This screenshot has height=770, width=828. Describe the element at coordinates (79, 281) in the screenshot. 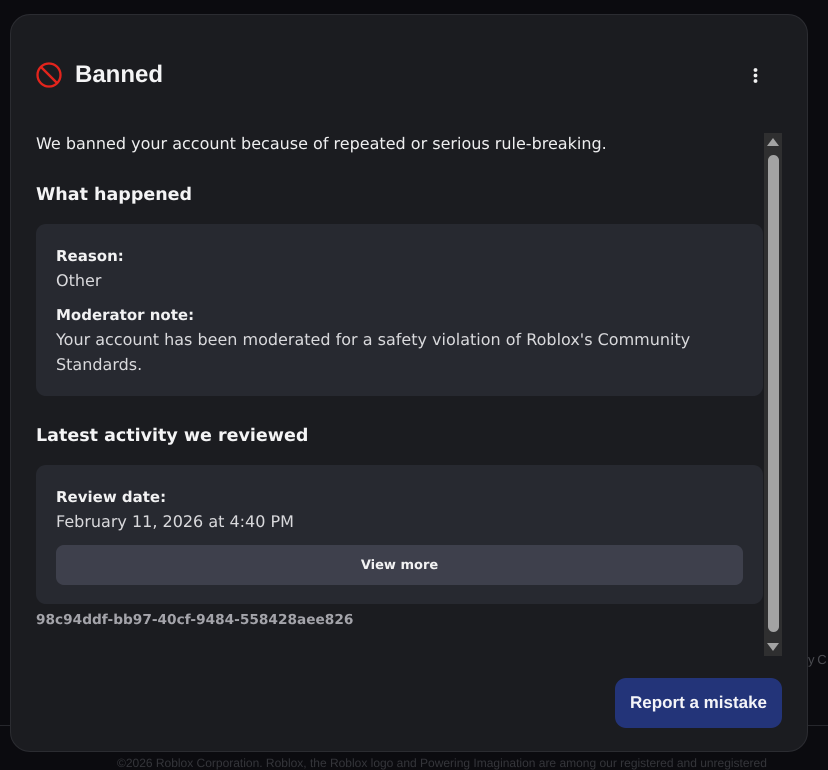

I see `field-value: Other` at that location.